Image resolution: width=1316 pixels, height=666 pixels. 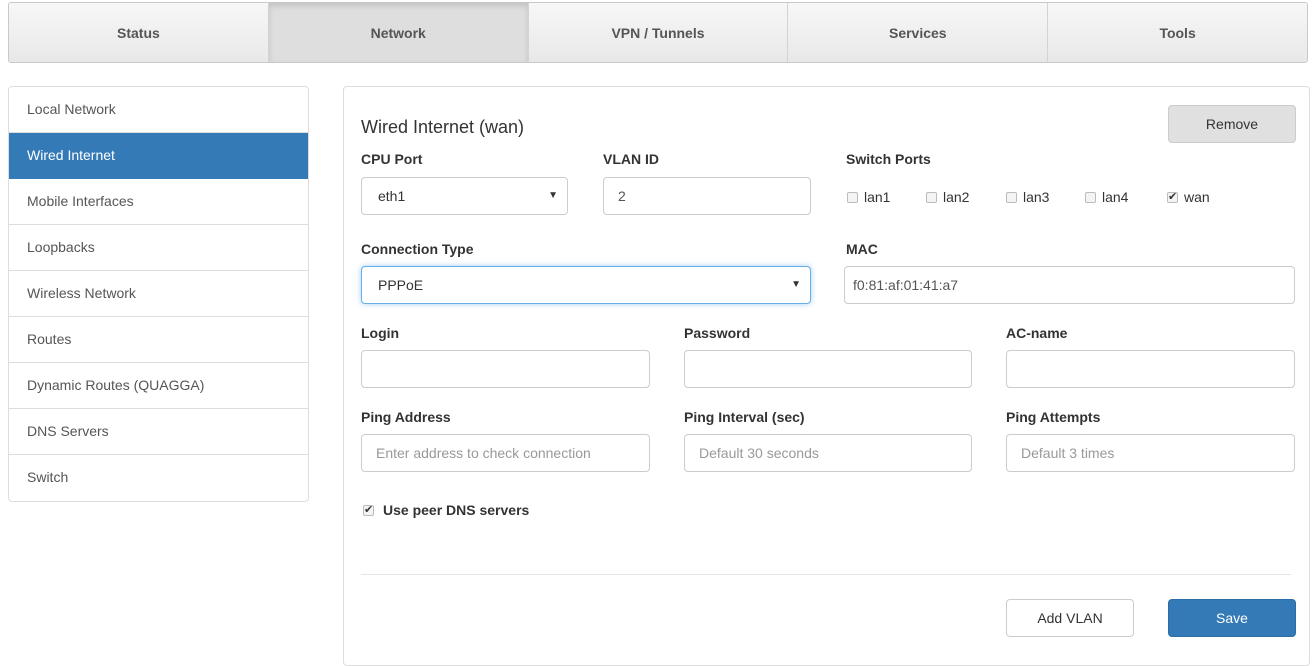 I want to click on port-checkbox-wan: wan, so click(x=1188, y=197).